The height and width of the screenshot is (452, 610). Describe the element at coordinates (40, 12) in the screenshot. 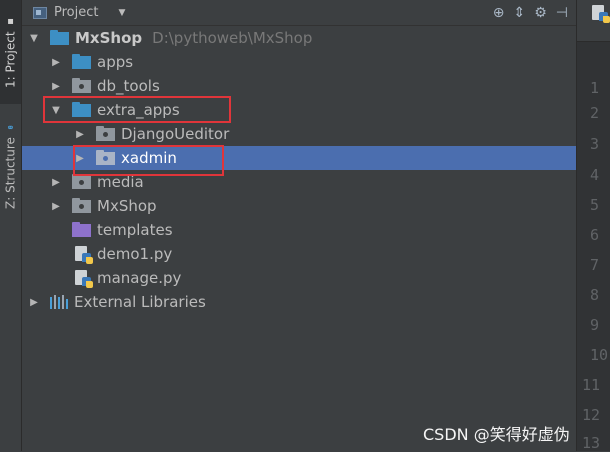

I see `project-icon` at that location.